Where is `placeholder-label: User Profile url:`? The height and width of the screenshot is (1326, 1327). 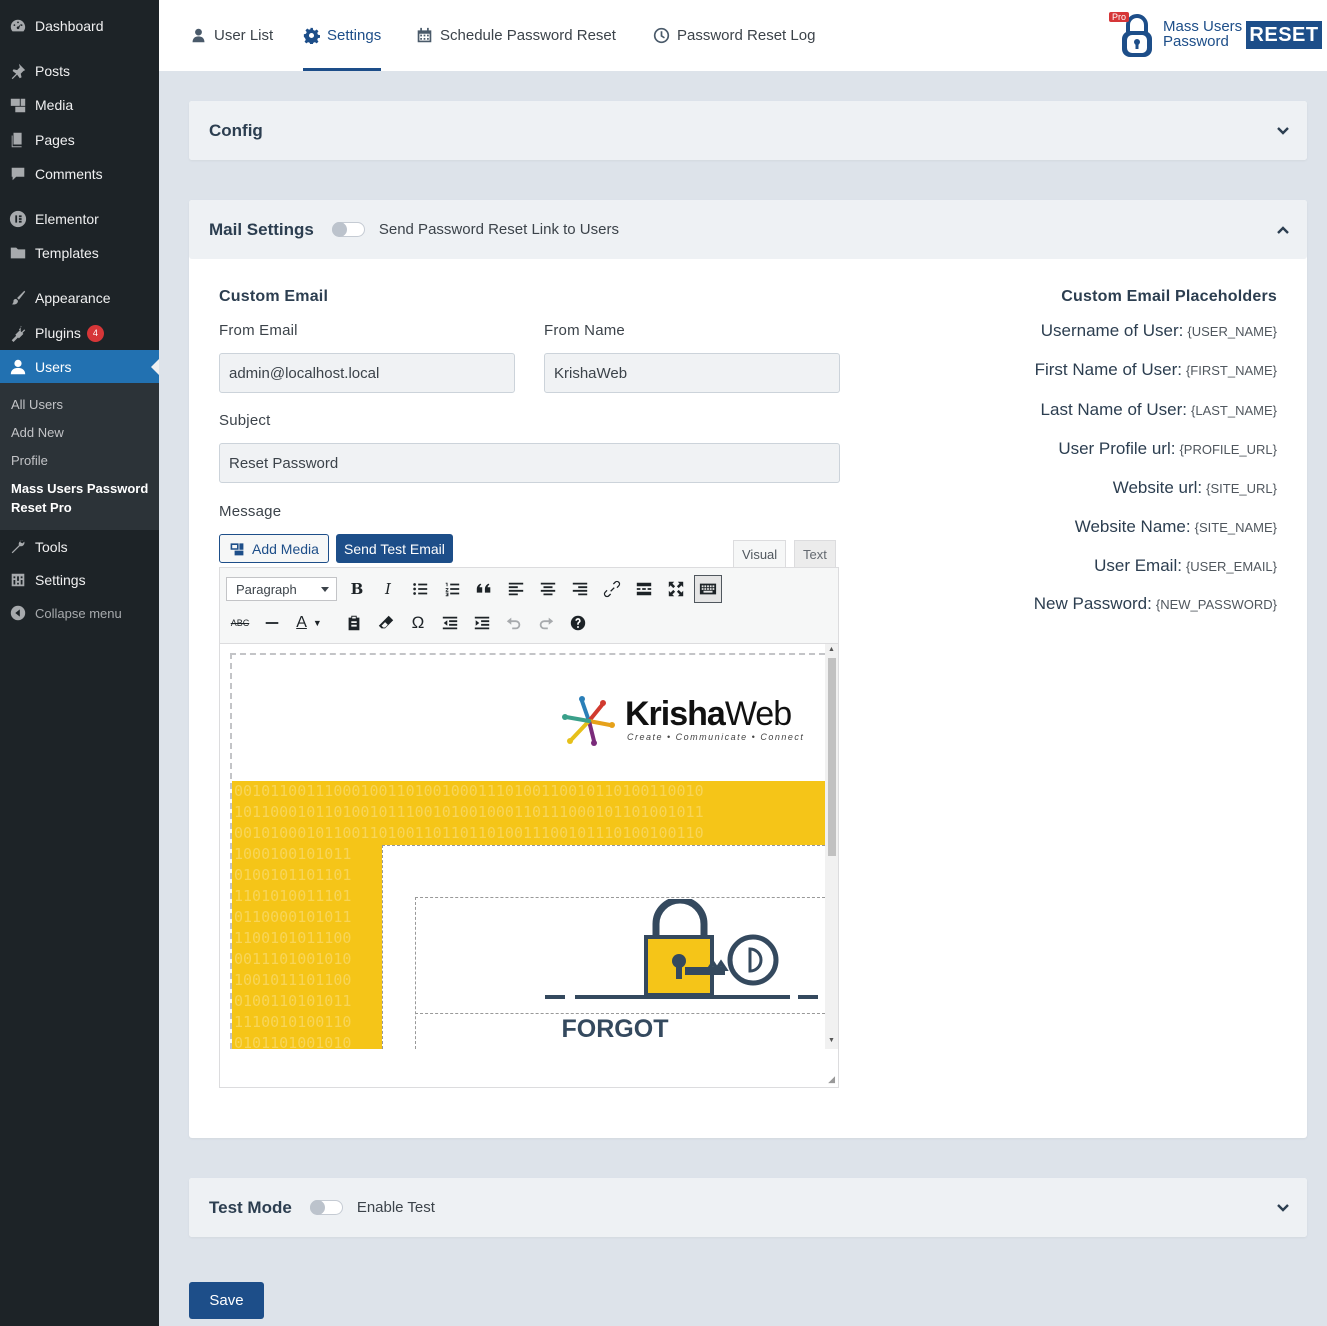
placeholder-label: User Profile url: is located at coordinates (1117, 448).